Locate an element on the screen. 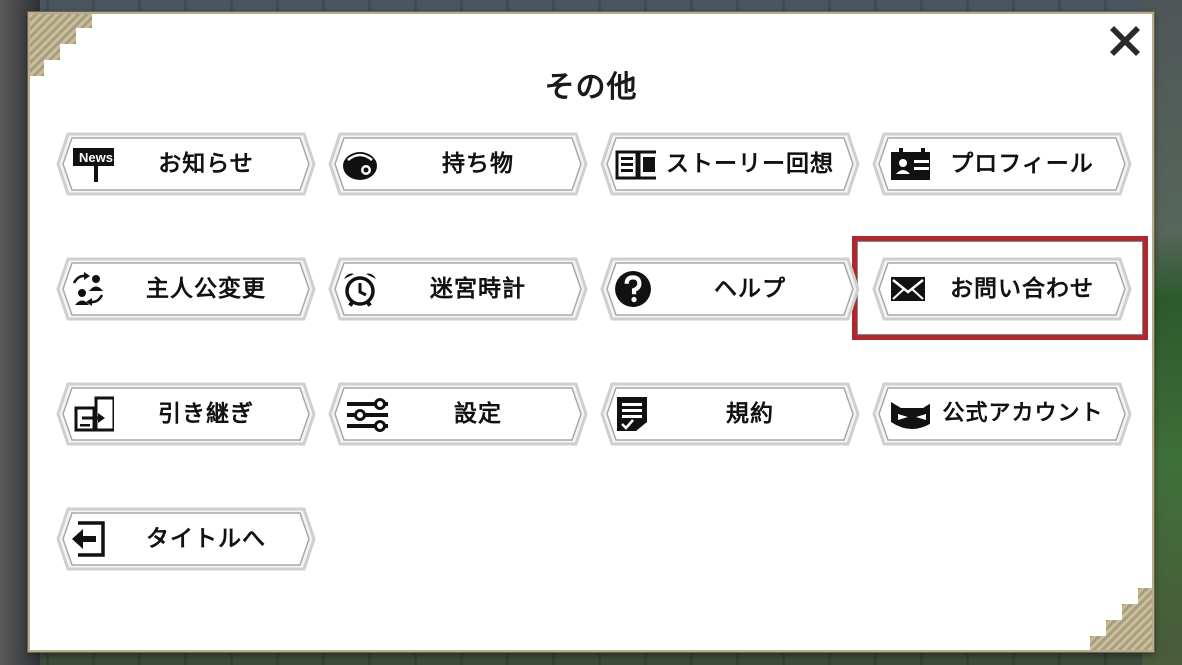 This screenshot has height=665, width=1182. question-icon is located at coordinates (633, 289).